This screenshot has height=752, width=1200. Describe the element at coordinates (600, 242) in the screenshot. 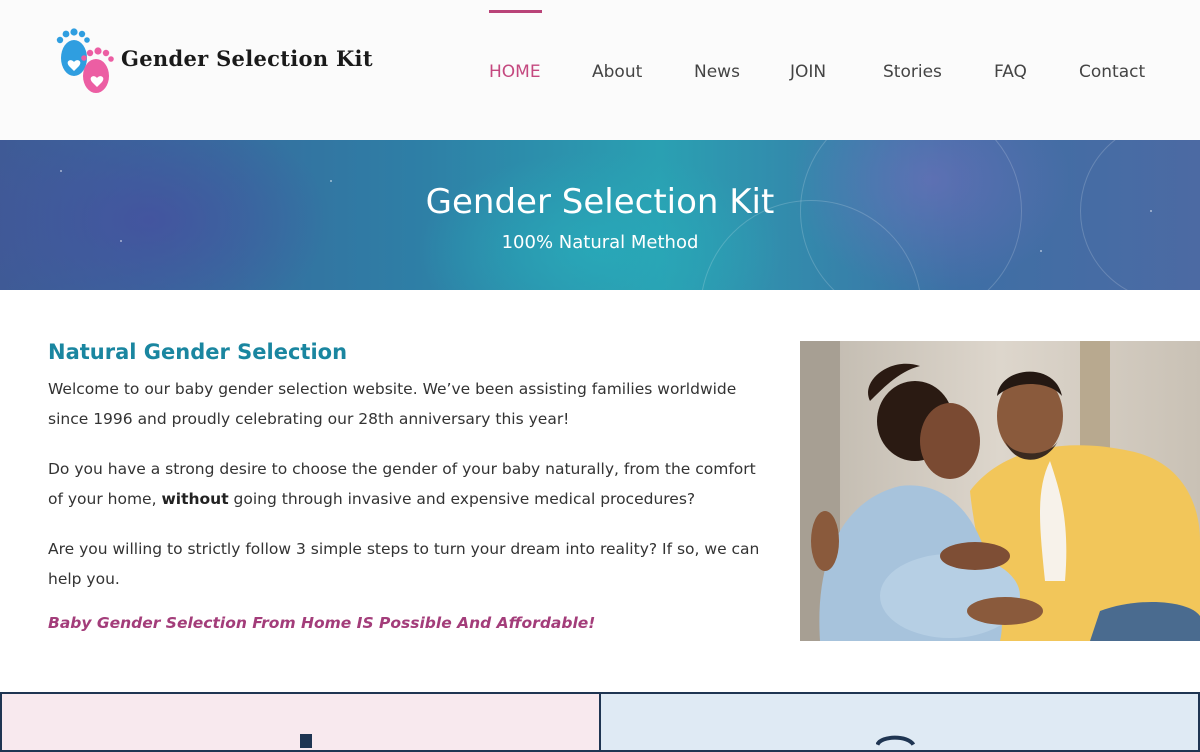

I see `hero-subtitle: 100% Natural Method` at that location.